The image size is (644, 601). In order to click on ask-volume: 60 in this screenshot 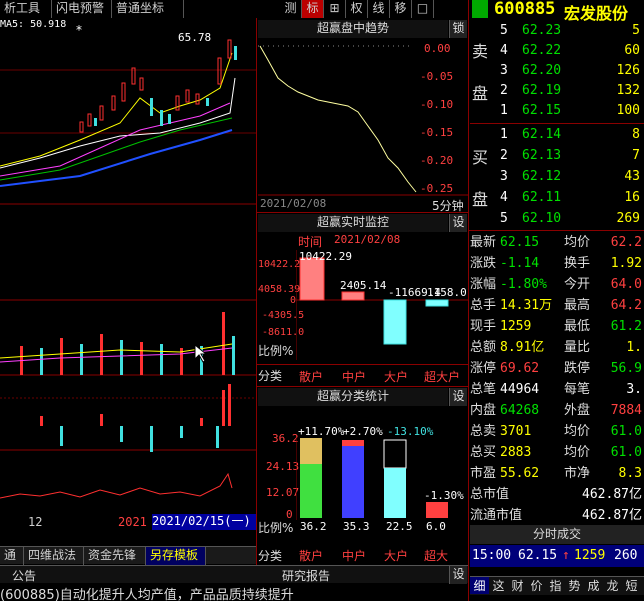, I will do `click(632, 50)`.